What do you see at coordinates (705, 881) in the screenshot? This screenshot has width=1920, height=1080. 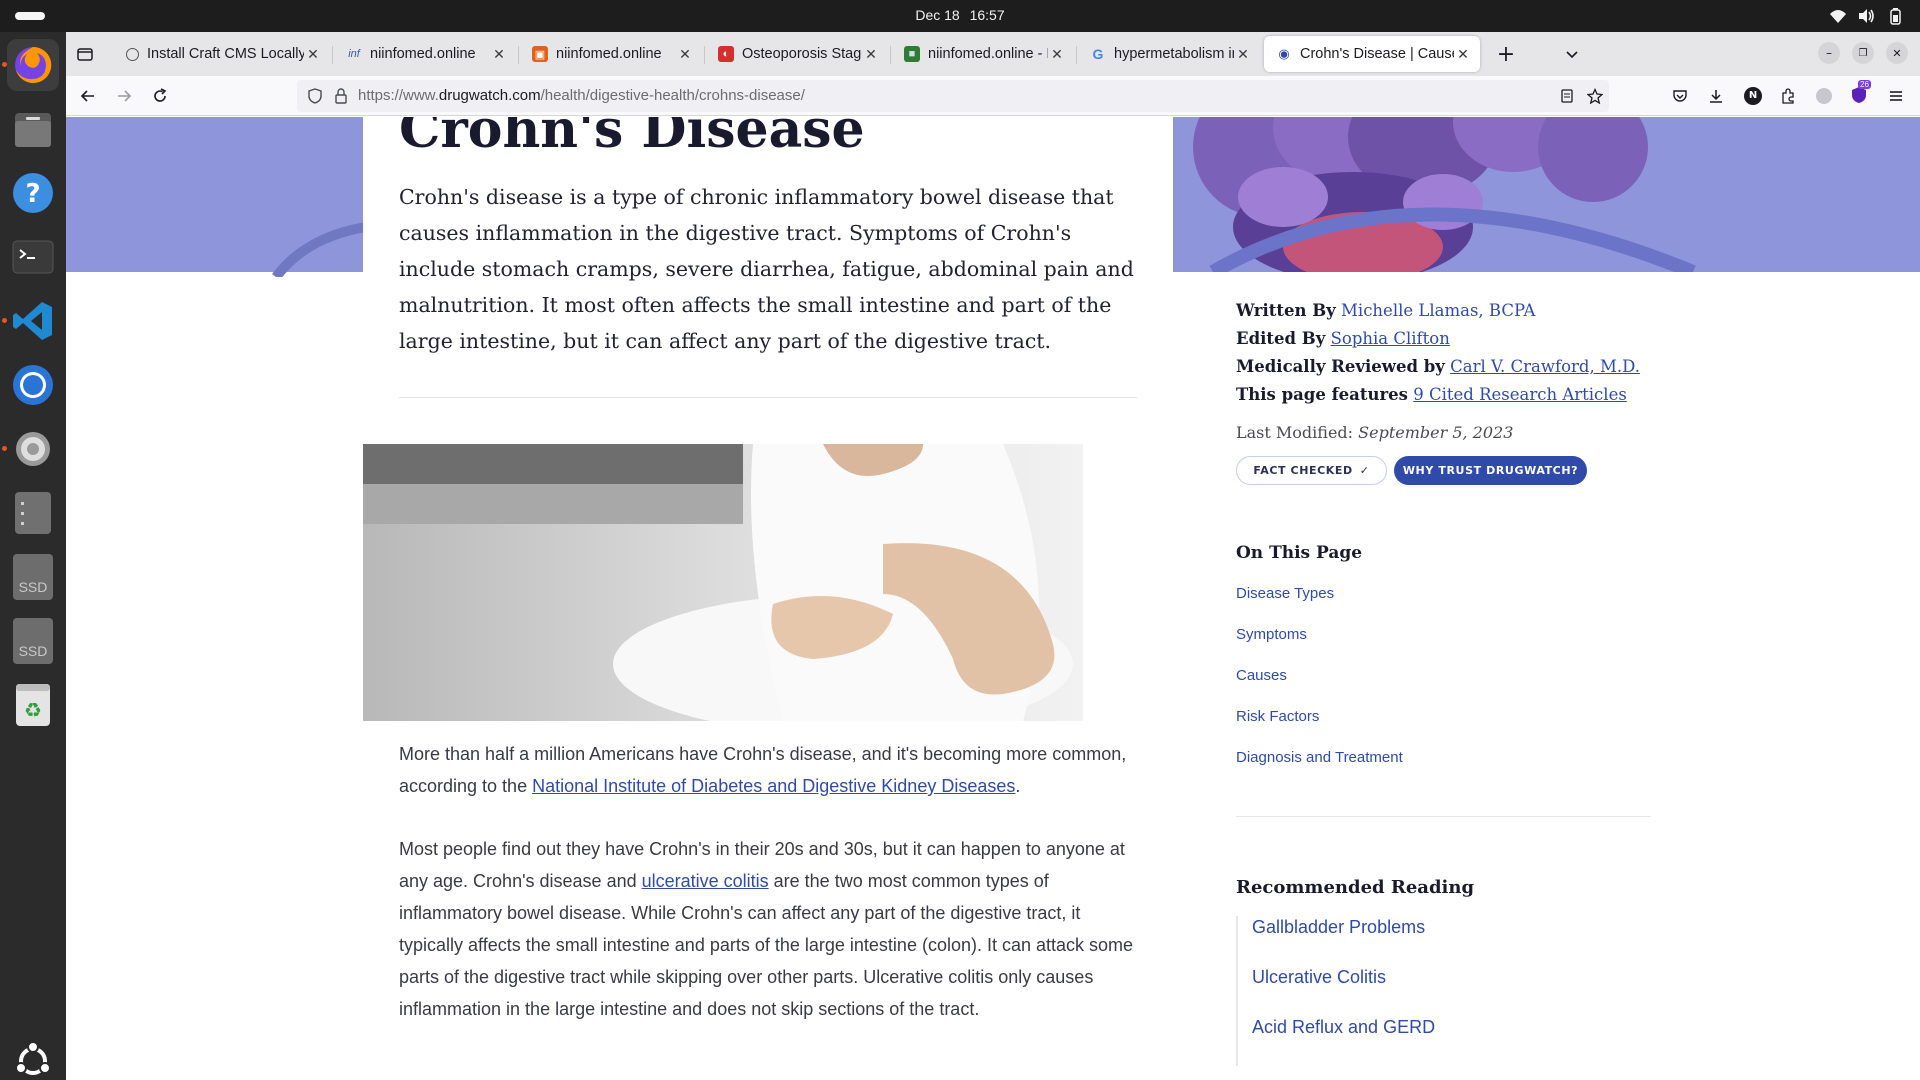 I see `ulcerative-colitis-link: ulcerative colitis` at bounding box center [705, 881].